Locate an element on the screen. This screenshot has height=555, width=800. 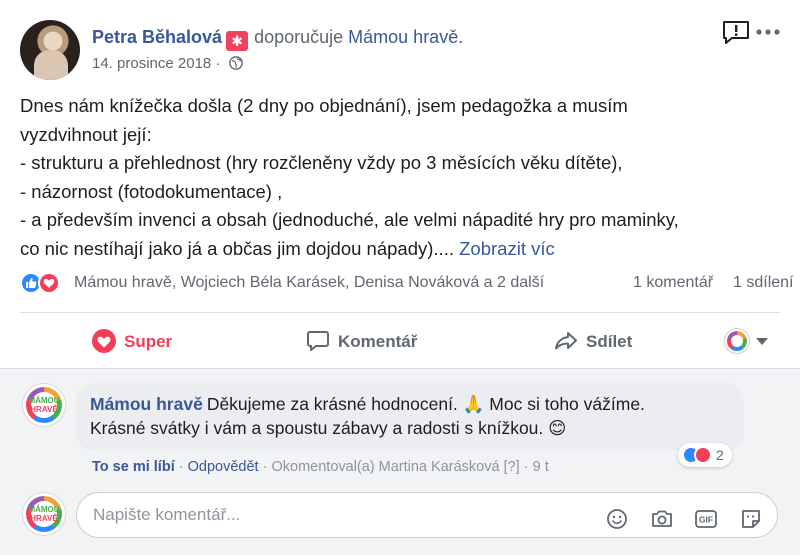
post-date: 14. prosince 2018 is located at coordinates (151, 63).